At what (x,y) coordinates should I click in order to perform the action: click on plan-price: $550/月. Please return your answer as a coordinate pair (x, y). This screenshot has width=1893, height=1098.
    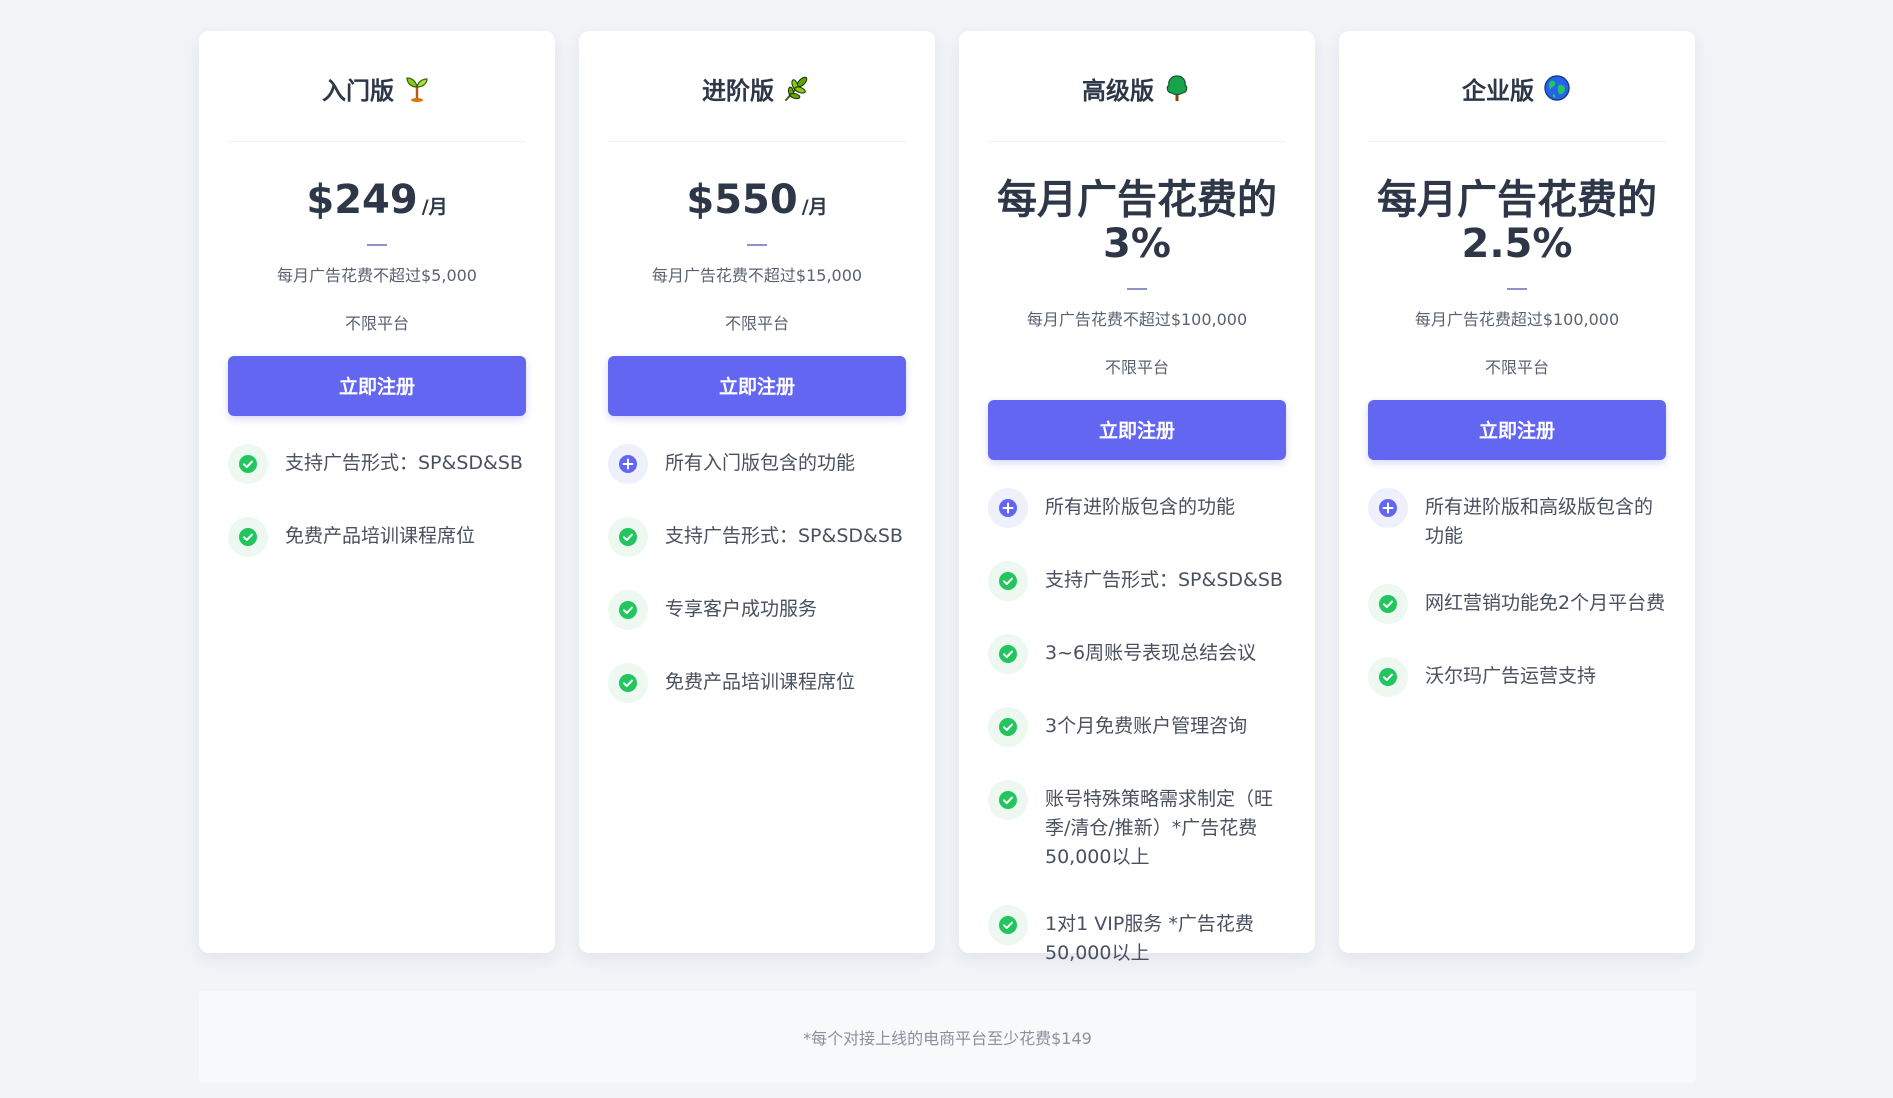
    Looking at the image, I should click on (757, 200).